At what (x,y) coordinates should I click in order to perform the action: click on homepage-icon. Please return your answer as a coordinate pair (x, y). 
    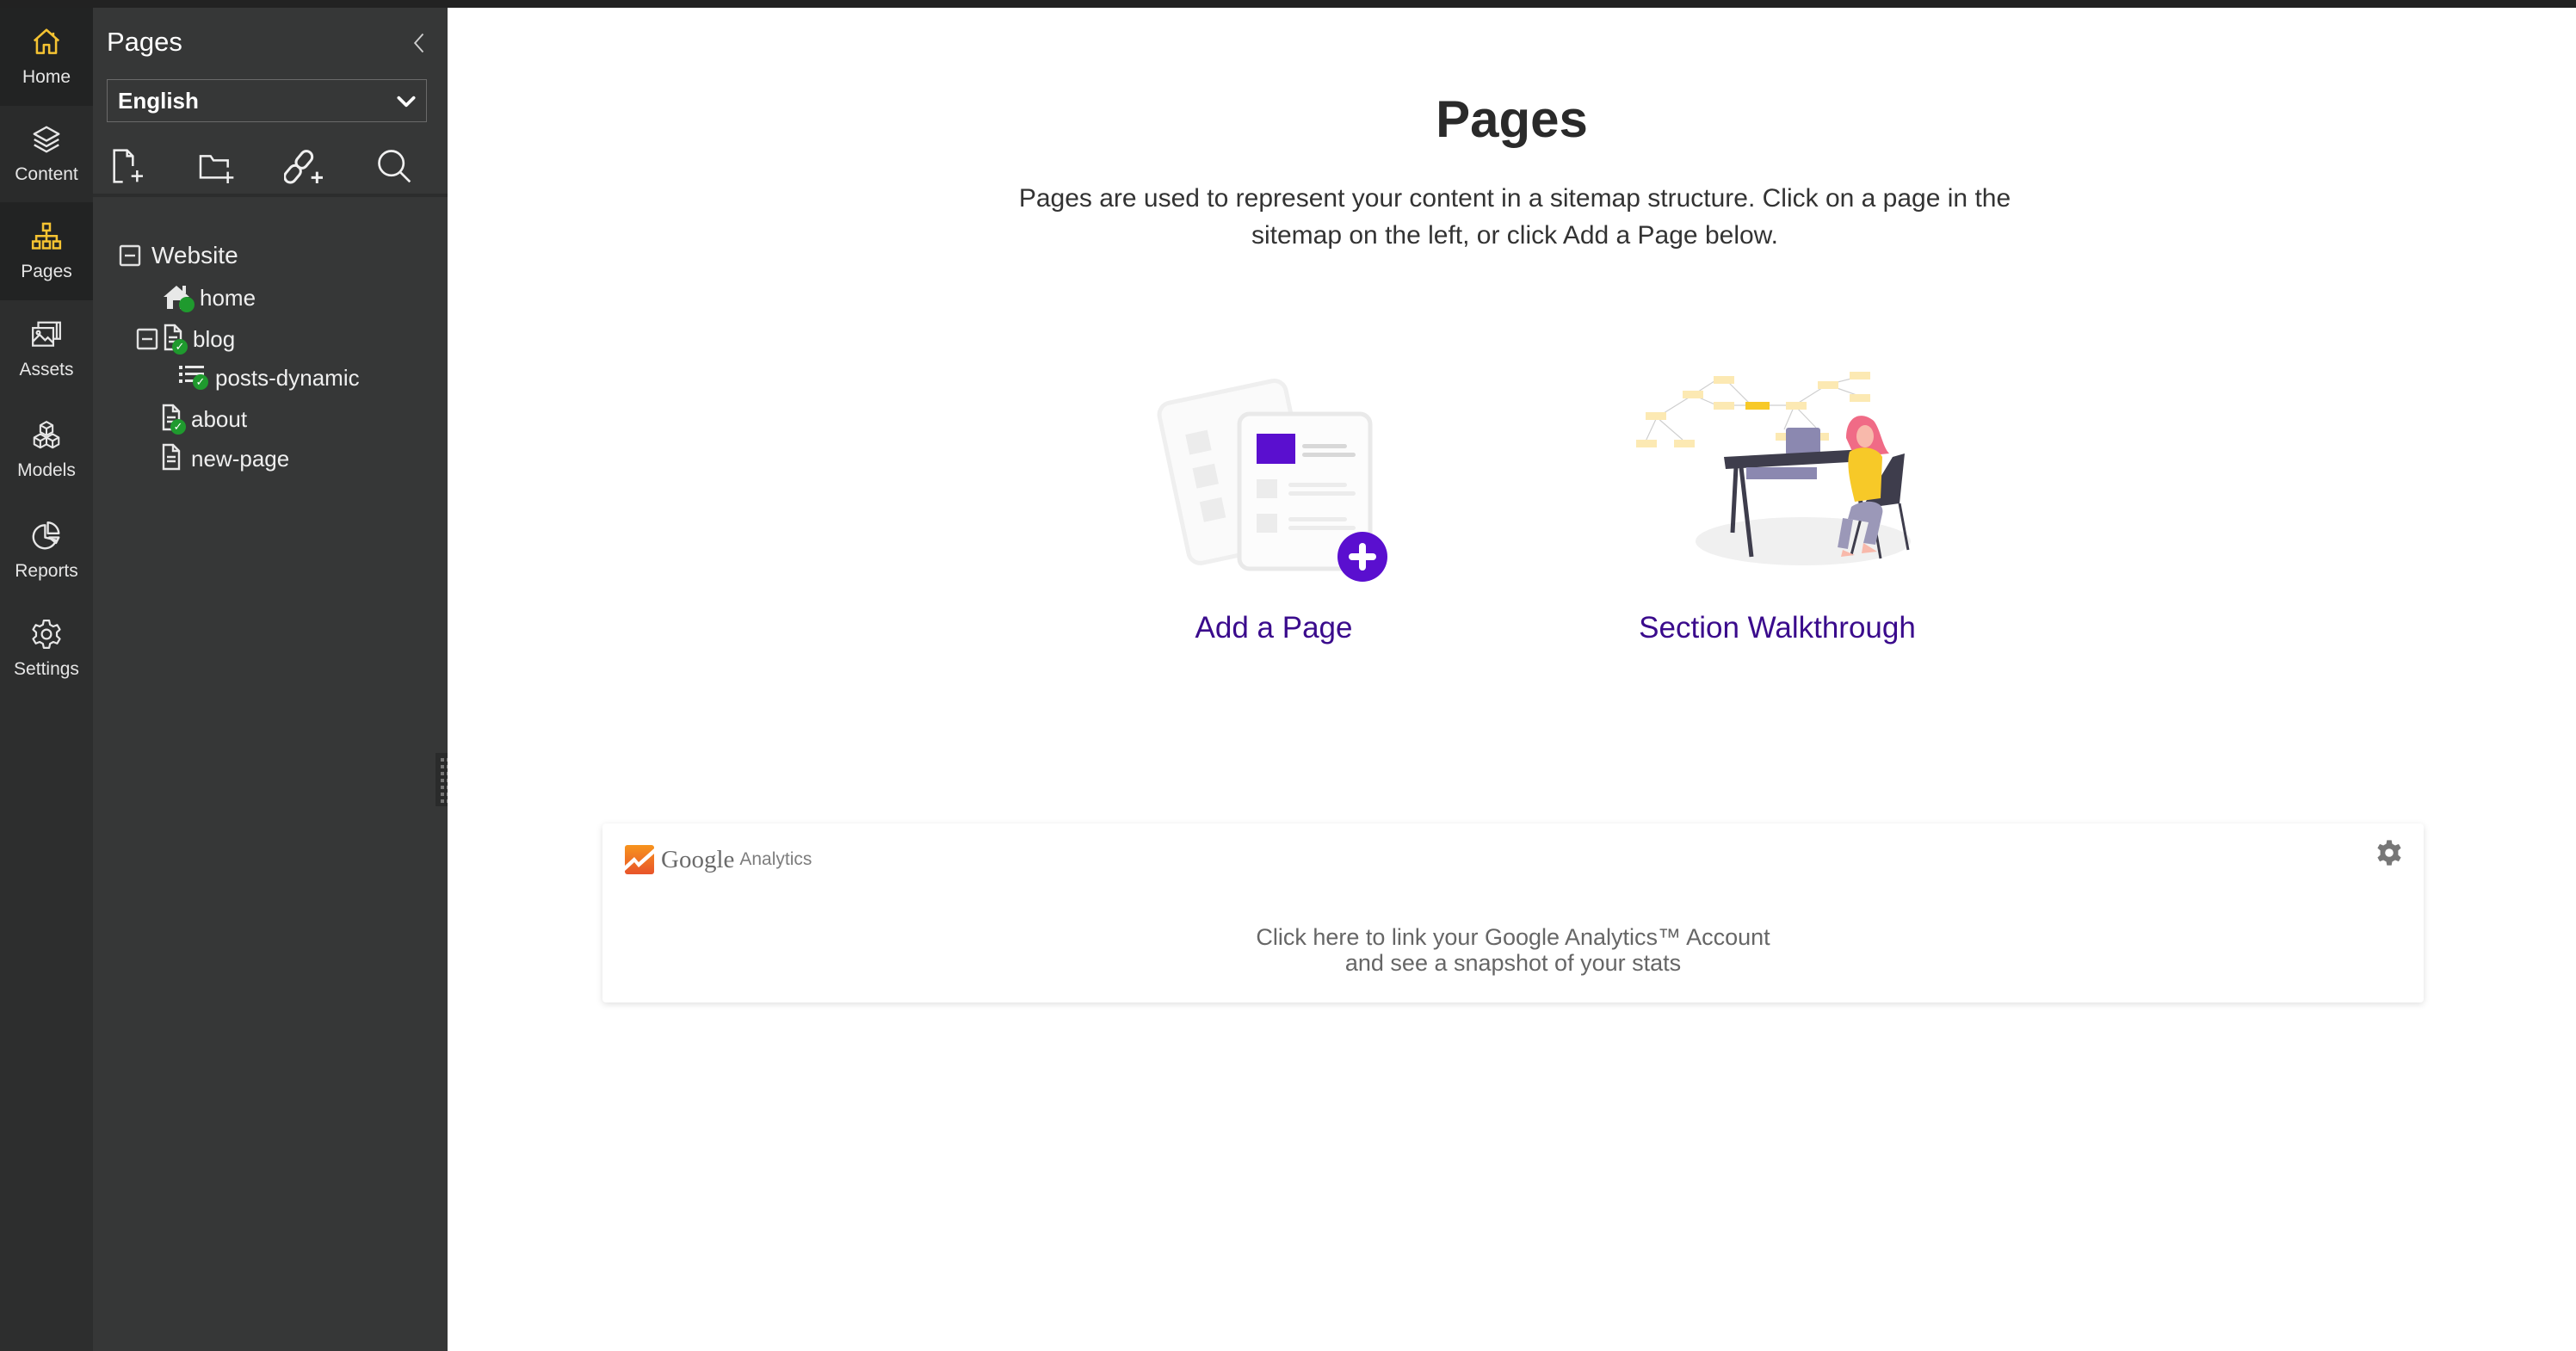
    Looking at the image, I should click on (178, 297).